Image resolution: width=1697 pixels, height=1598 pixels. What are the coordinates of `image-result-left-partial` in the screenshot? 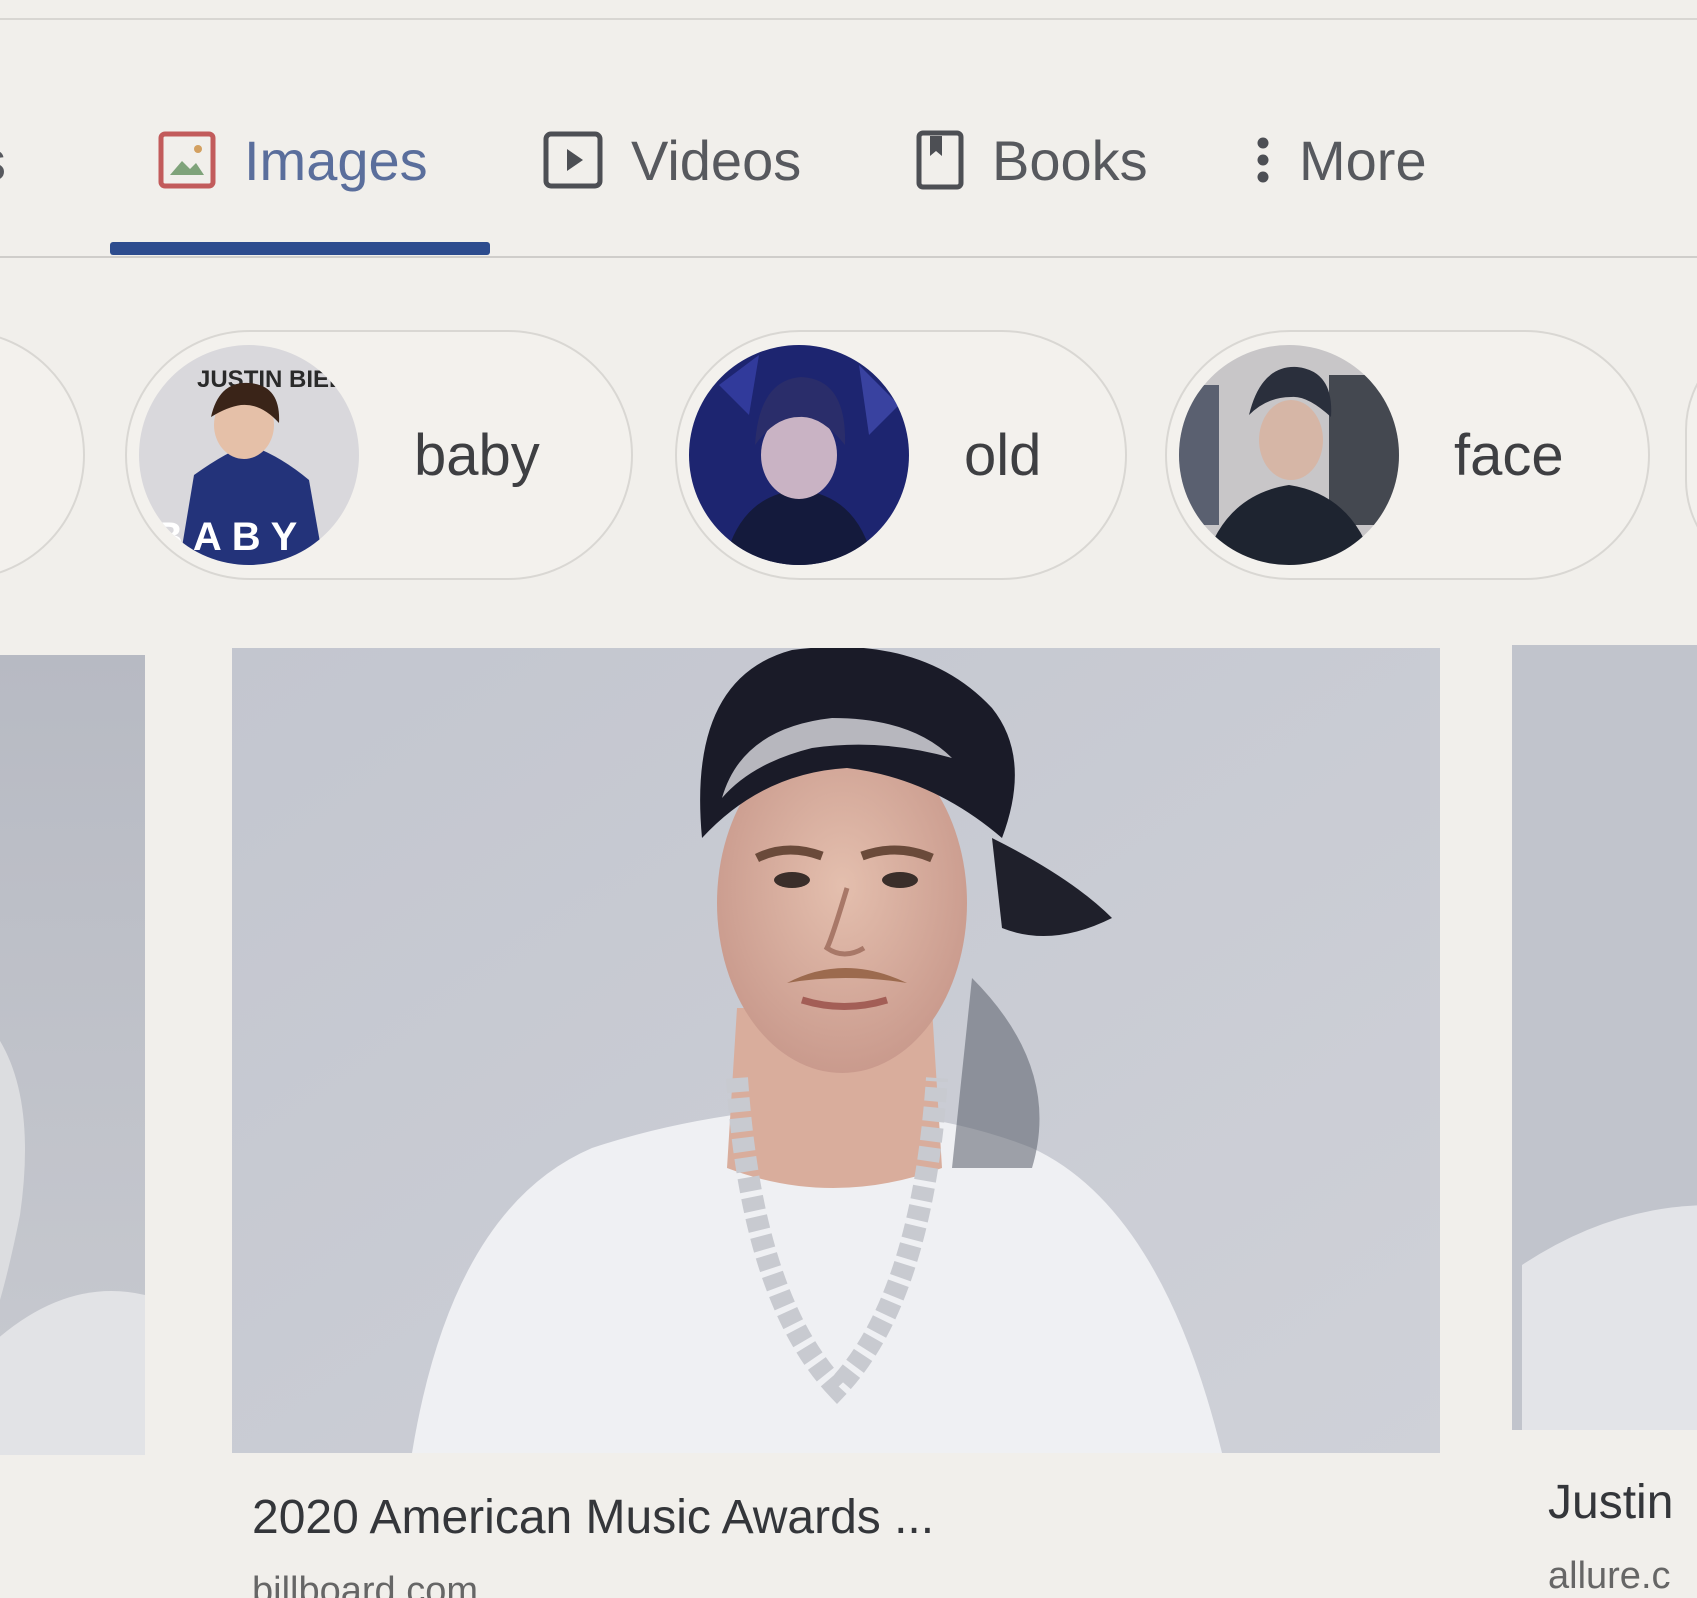 It's located at (72, 1055).